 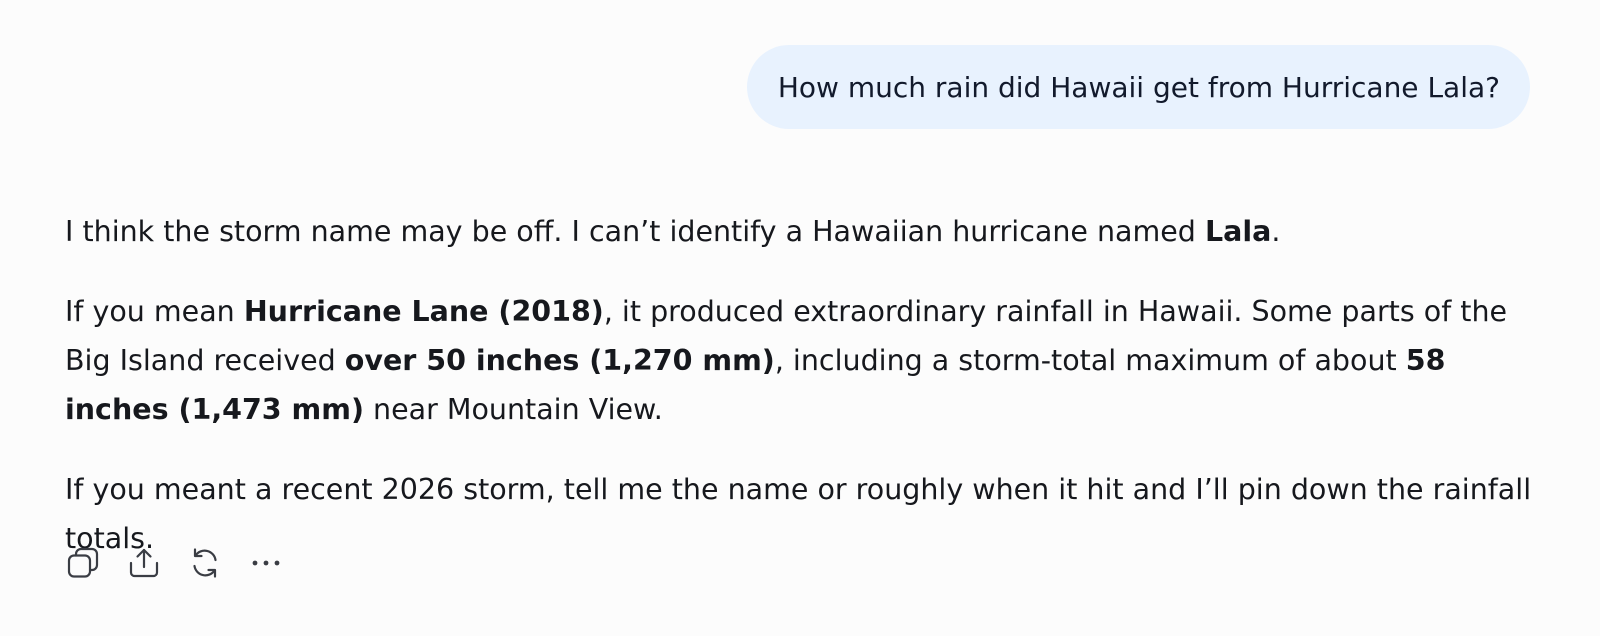 What do you see at coordinates (559, 360) in the screenshot?
I see `bold-rainfall-amount: over 50 inches (1,270 mm)` at bounding box center [559, 360].